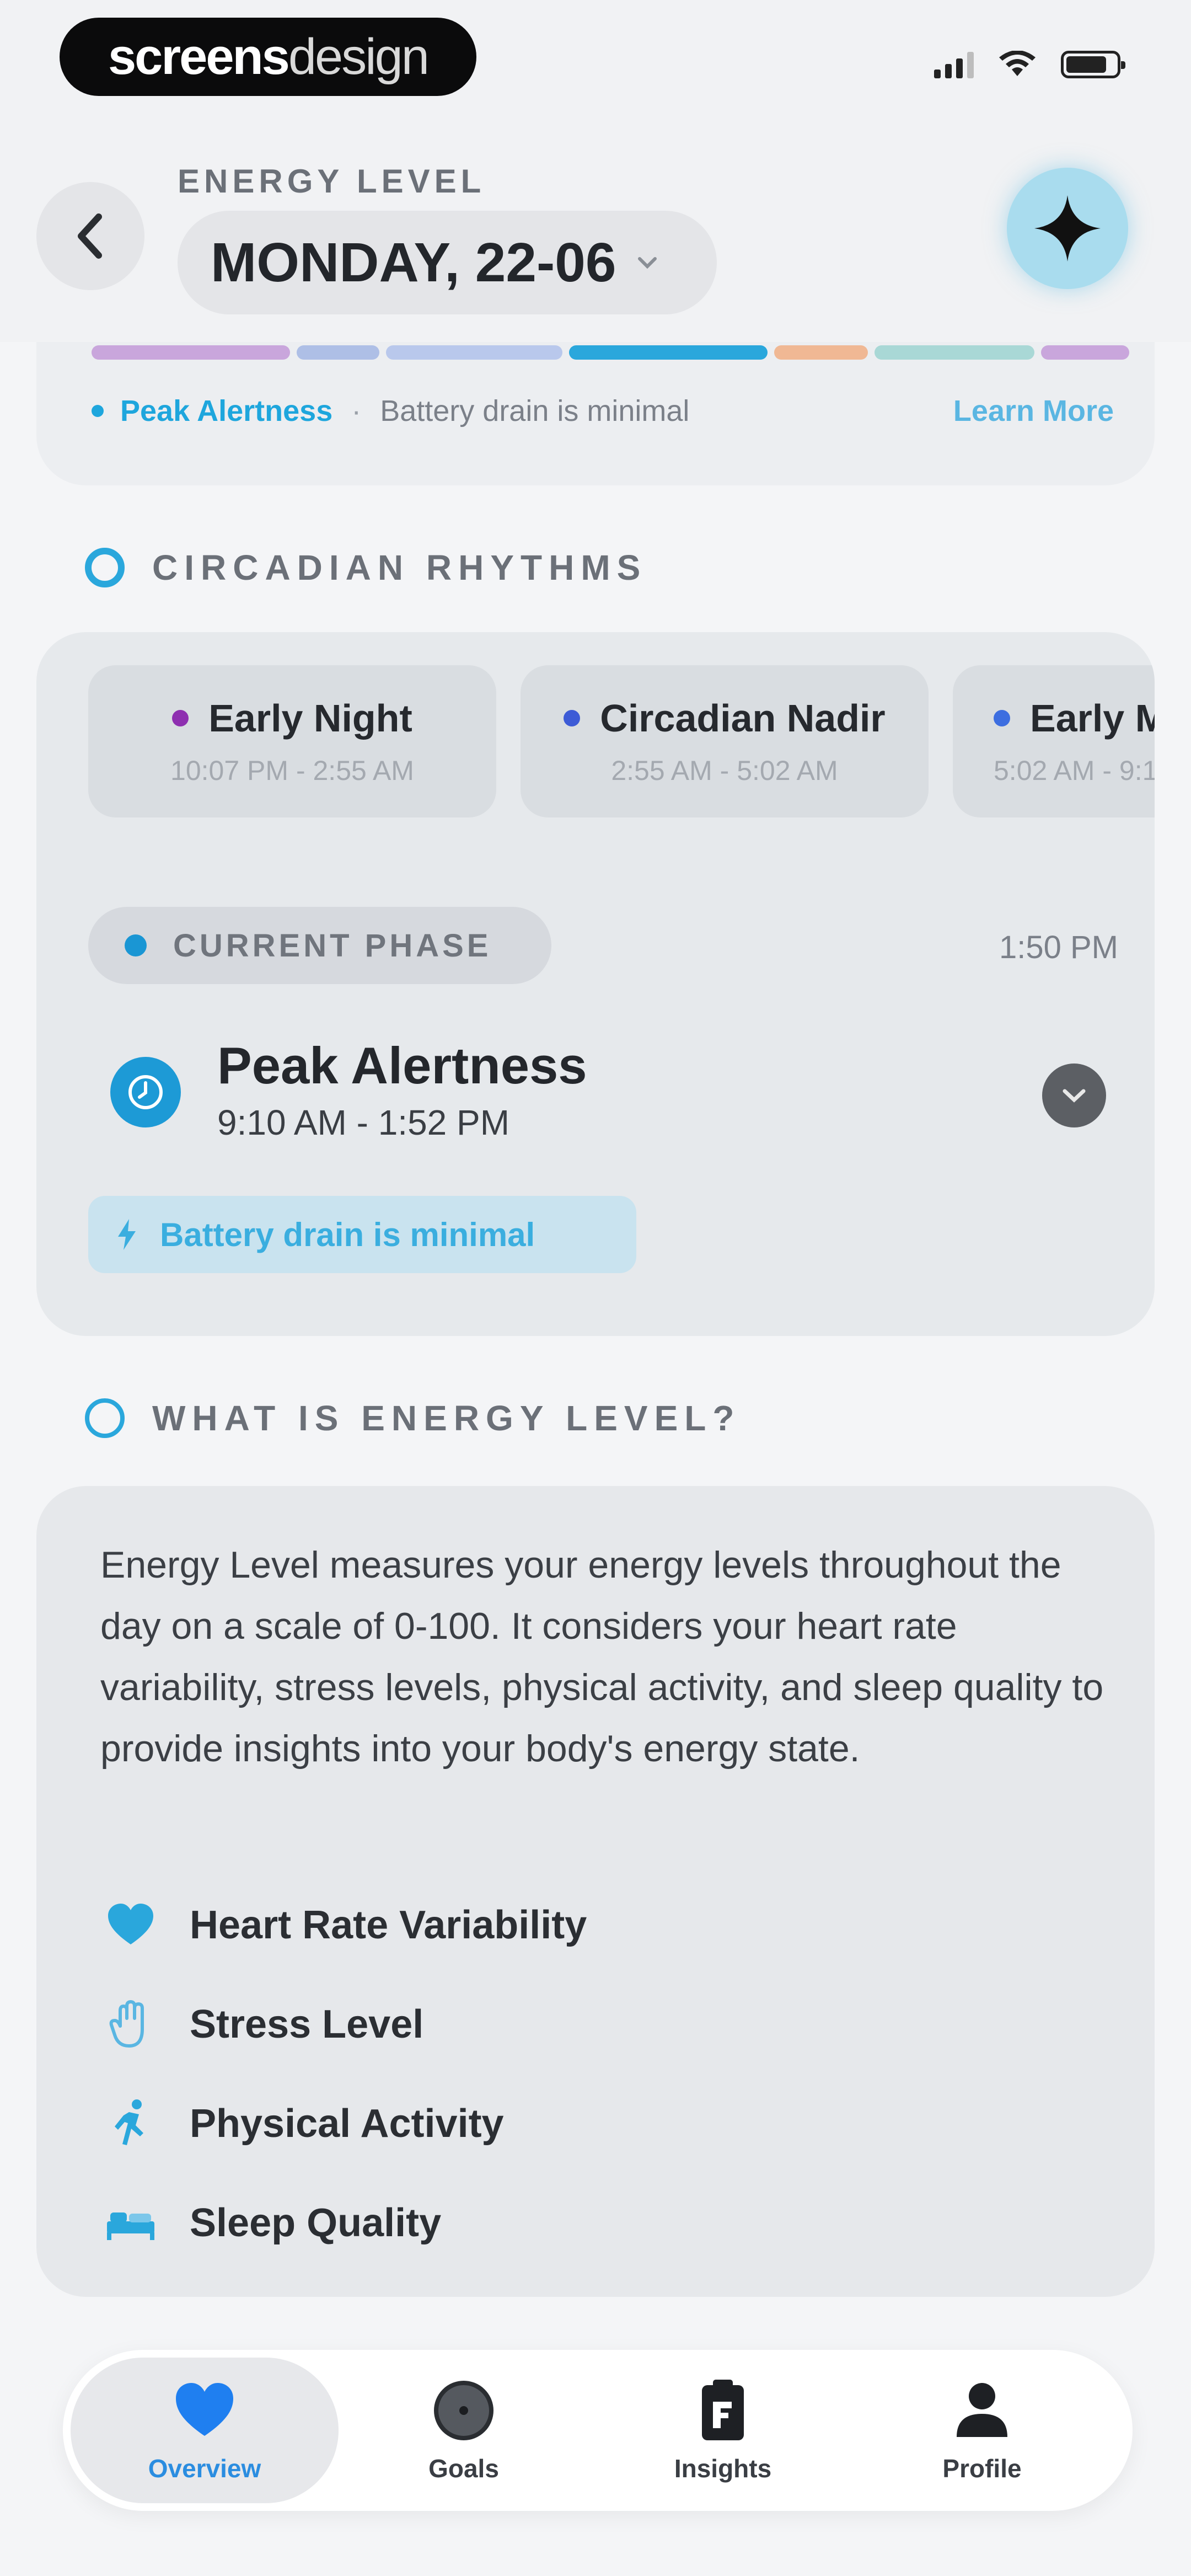 This screenshot has width=1191, height=2576. I want to click on summary-phase: Peak Alertness, so click(227, 410).